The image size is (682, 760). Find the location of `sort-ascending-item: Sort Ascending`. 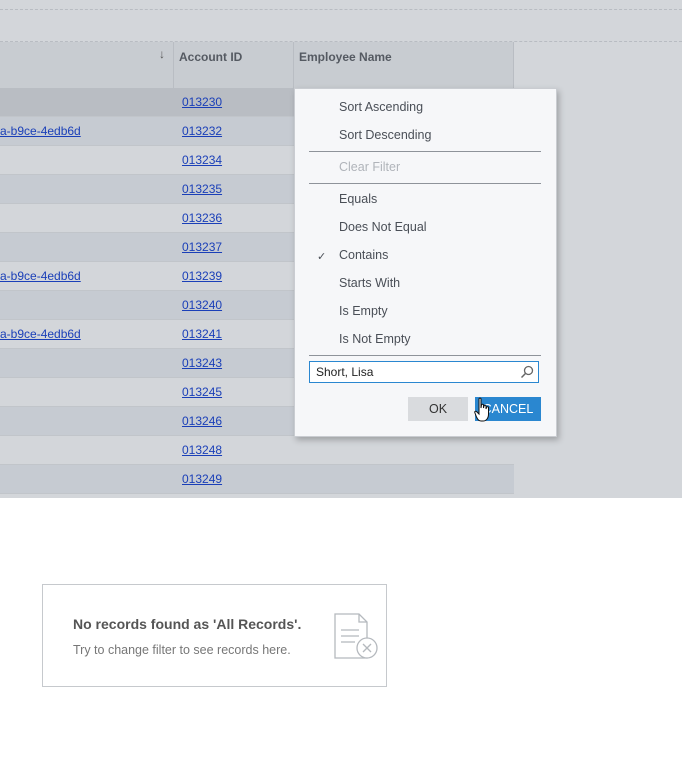

sort-ascending-item: Sort Ascending is located at coordinates (381, 107).